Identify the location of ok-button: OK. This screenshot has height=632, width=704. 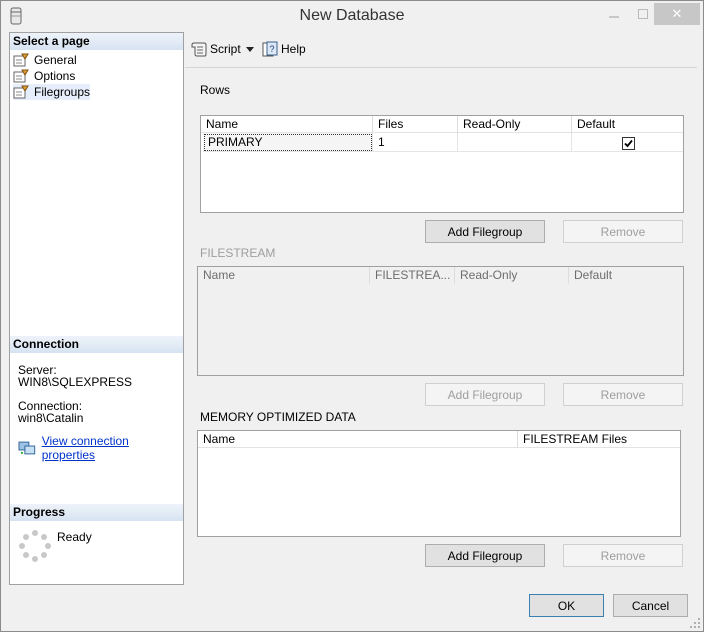
(566, 605).